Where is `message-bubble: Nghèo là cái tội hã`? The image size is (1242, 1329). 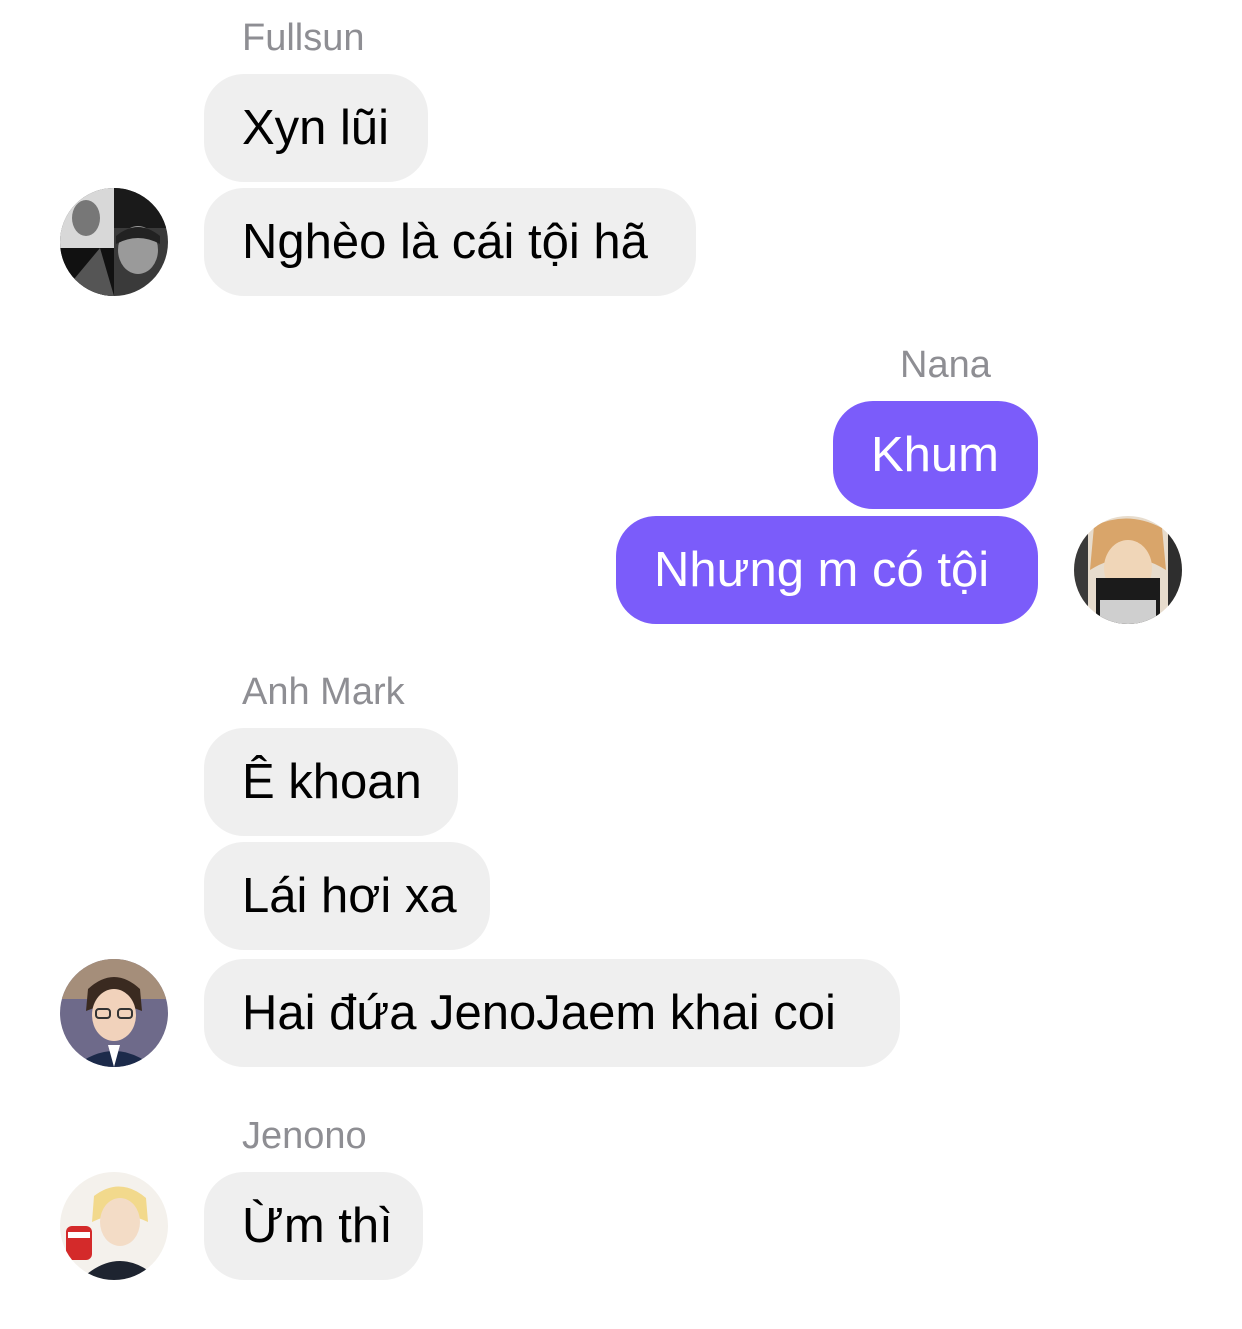 message-bubble: Nghèo là cái tội hã is located at coordinates (450, 242).